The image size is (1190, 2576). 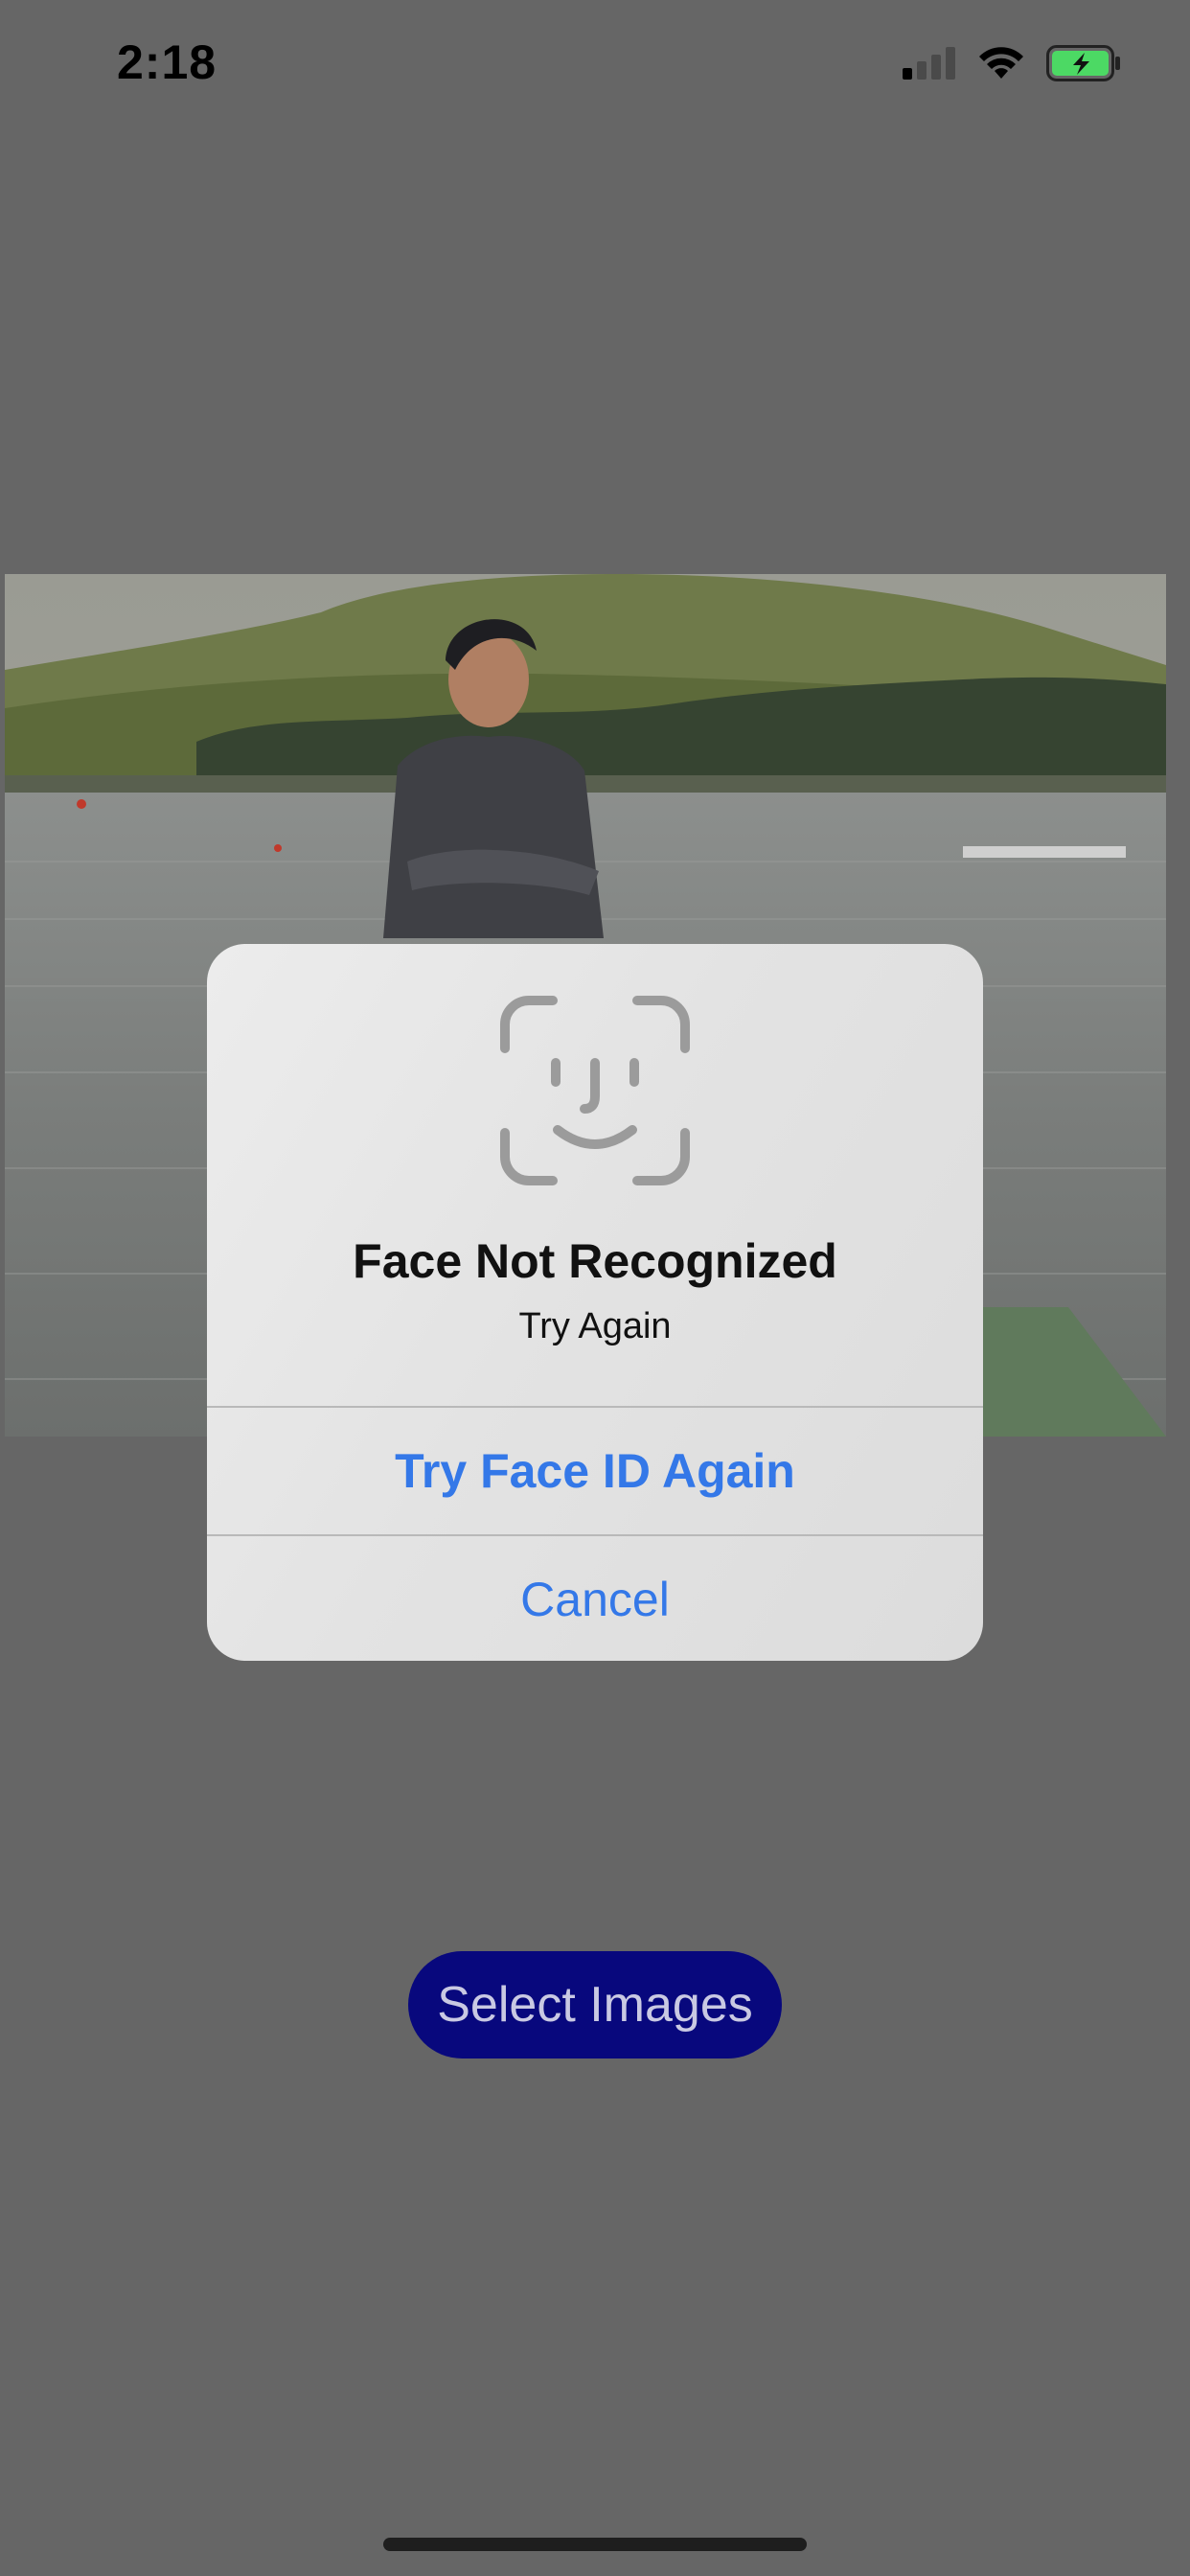 What do you see at coordinates (595, 1471) in the screenshot?
I see `try-face-id-again-button: Try Face ID Again` at bounding box center [595, 1471].